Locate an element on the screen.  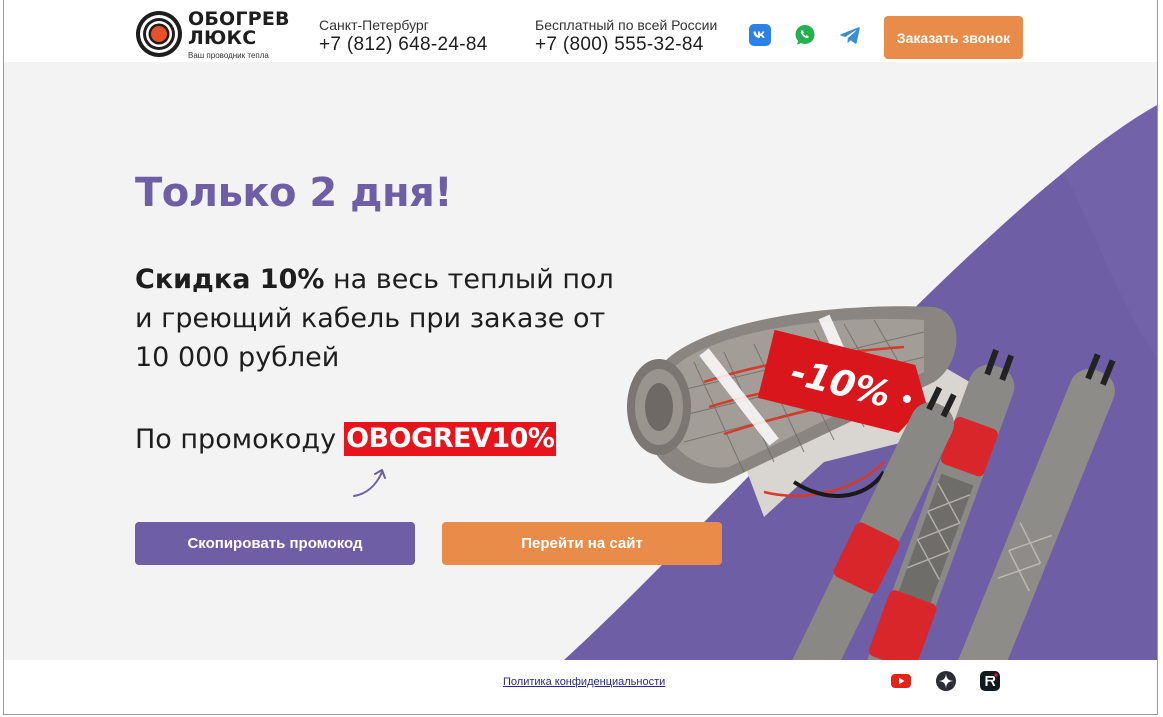
promo-line: По промокоду OBOGREV10% is located at coordinates (346, 439).